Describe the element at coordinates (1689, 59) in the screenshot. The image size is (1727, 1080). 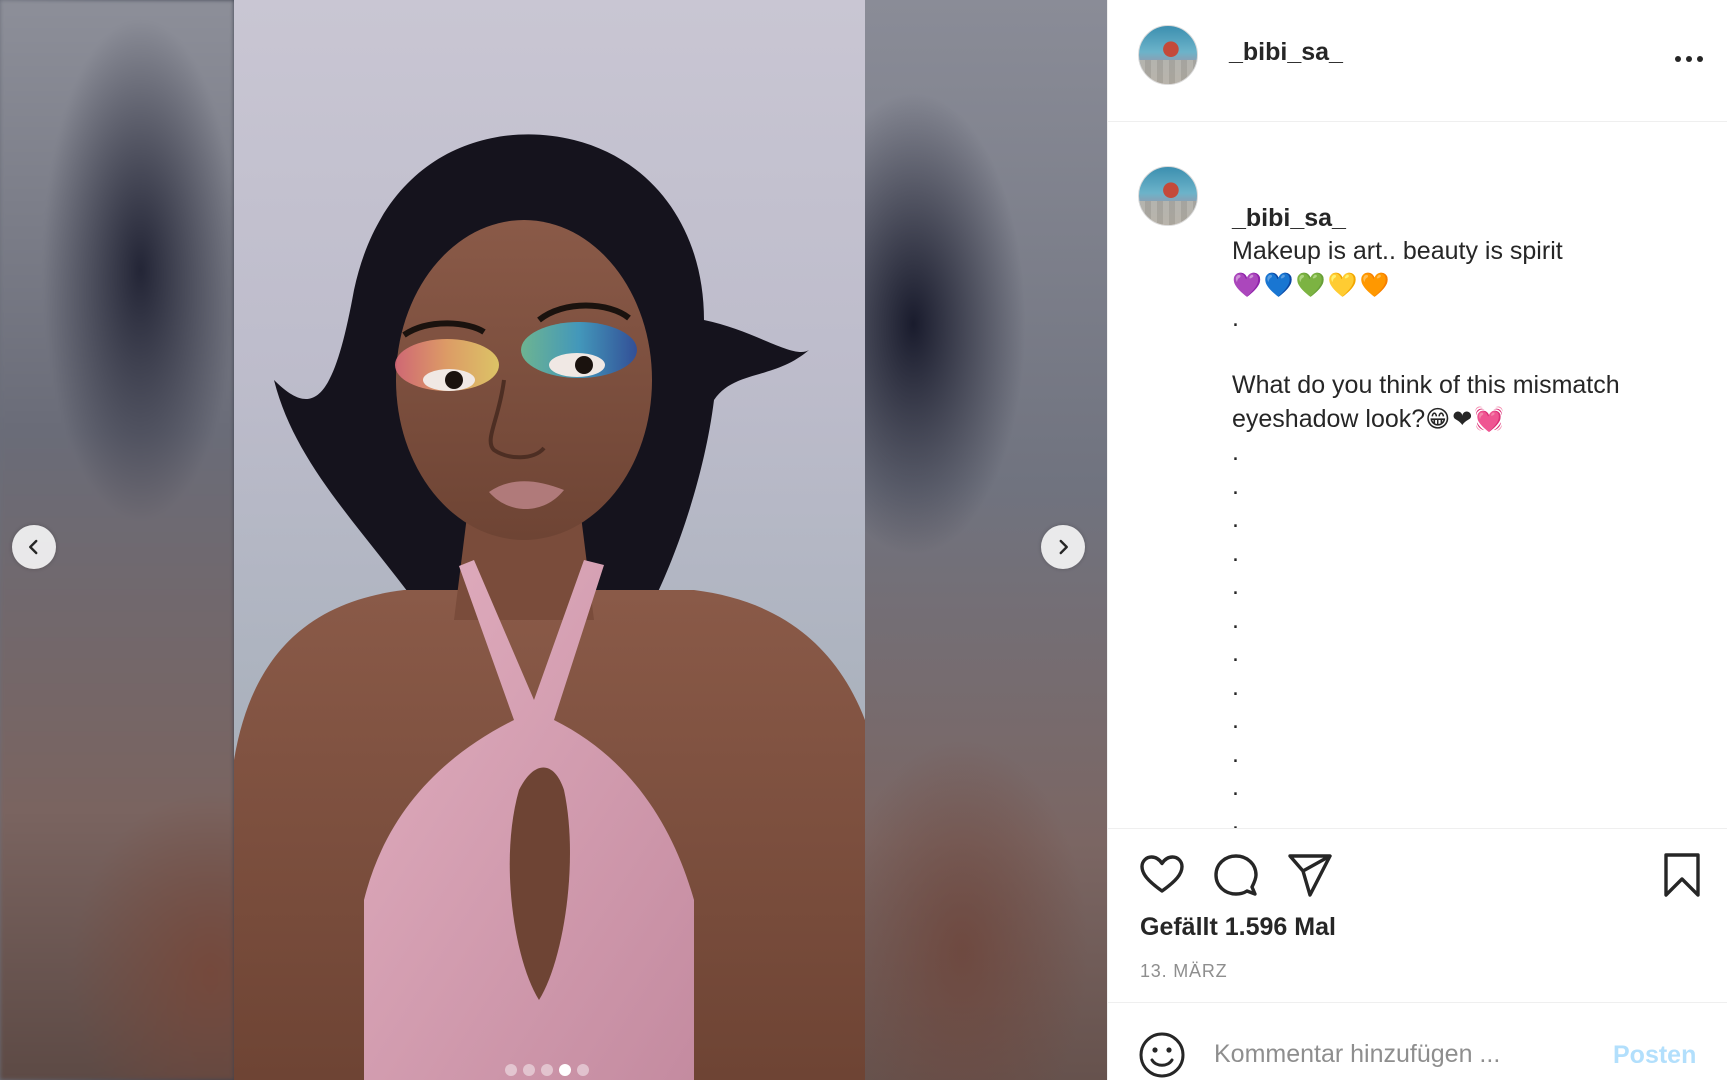
I see `more-options-button` at that location.